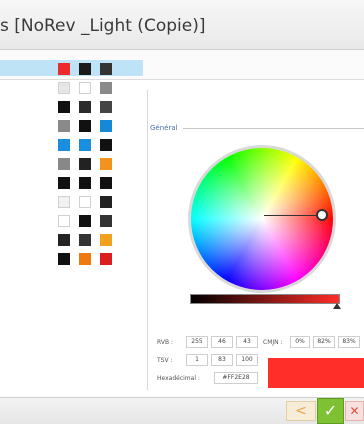  Describe the element at coordinates (247, 342) in the screenshot. I see `rvb-b-field: 43` at that location.